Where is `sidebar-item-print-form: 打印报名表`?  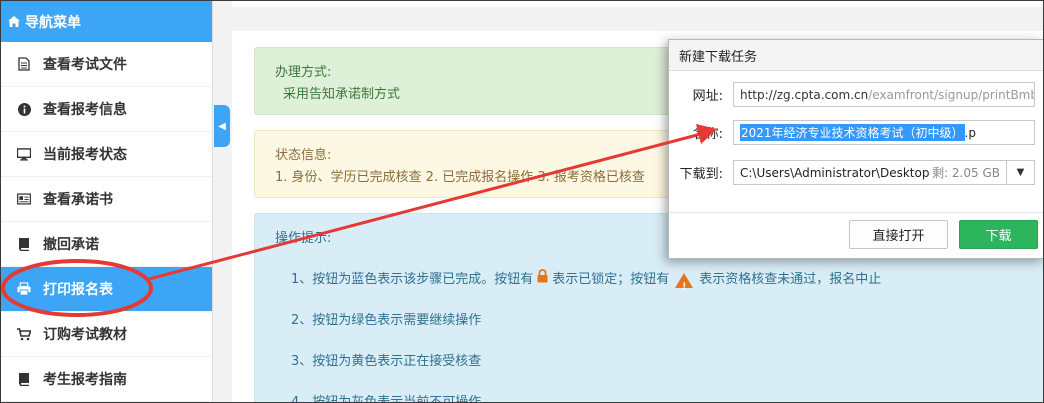 sidebar-item-print-form: 打印报名表 is located at coordinates (106, 289).